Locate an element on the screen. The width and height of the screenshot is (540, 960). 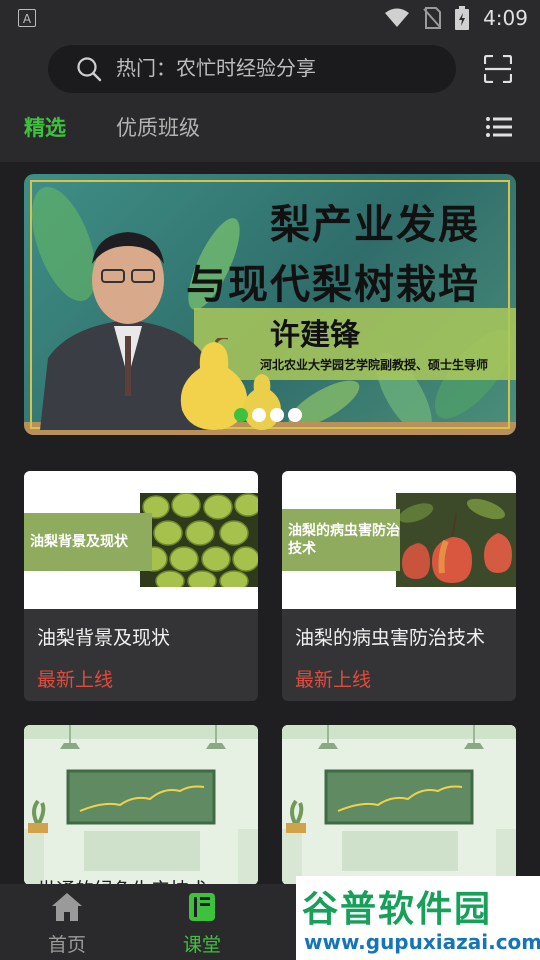
search-placeholder: 热门：农忙时经验分享 is located at coordinates (216, 68).